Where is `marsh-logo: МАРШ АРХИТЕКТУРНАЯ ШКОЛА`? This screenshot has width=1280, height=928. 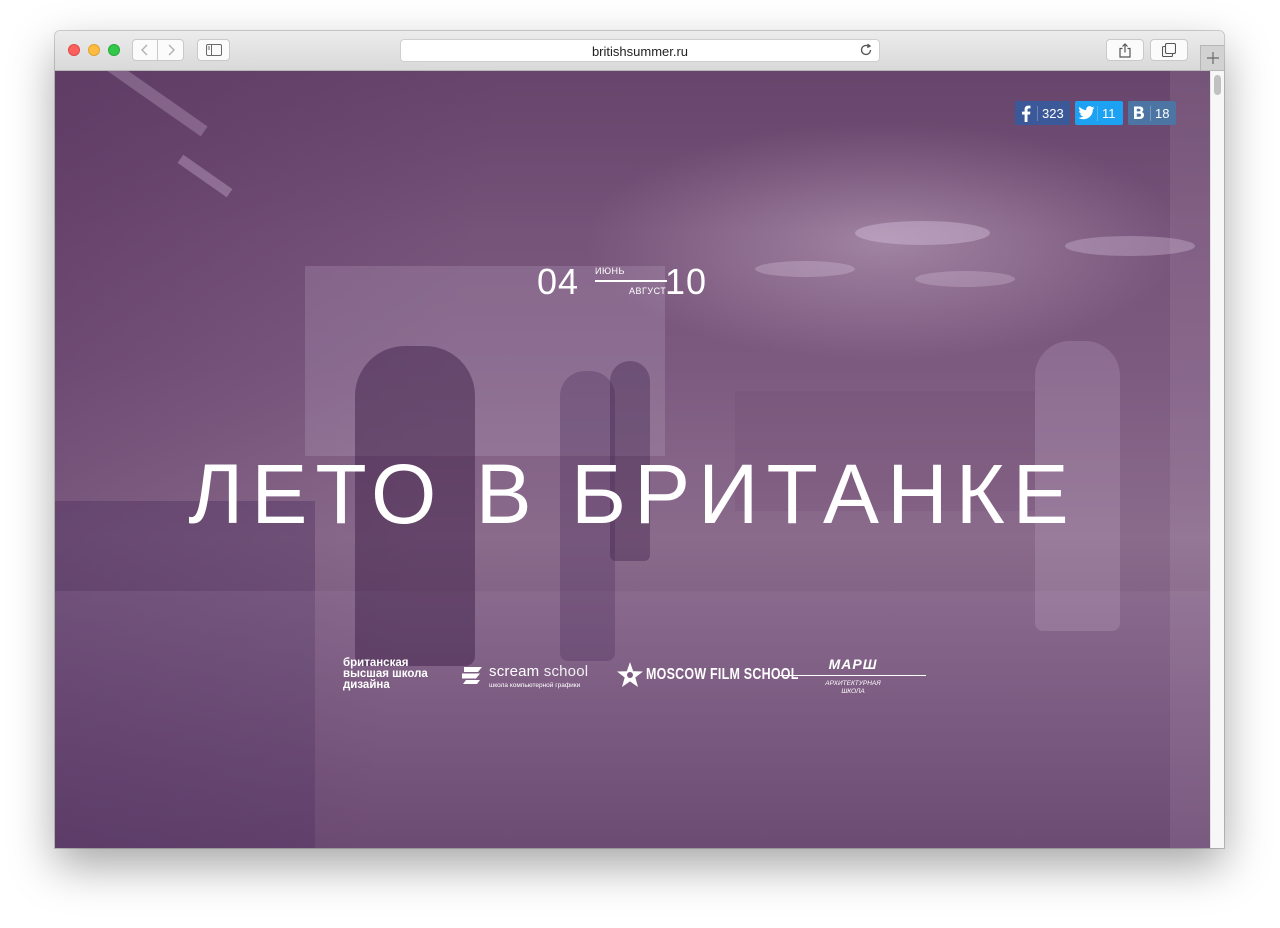
marsh-logo: МАРШ АРХИТЕКТУРНАЯ ШКОЛА is located at coordinates (853, 676).